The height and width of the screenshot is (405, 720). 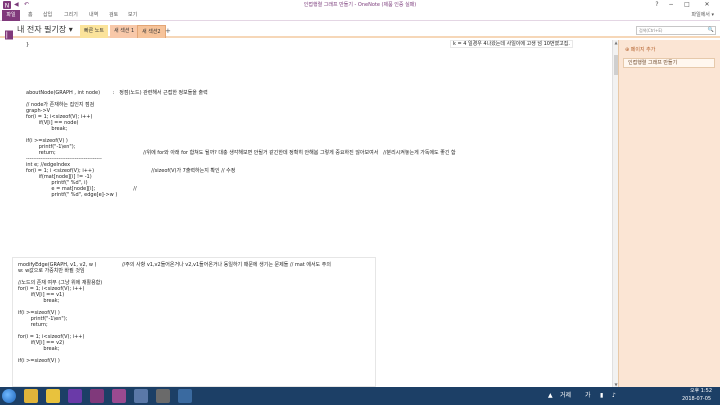 What do you see at coordinates (687, 5) in the screenshot?
I see `maximize-button: □` at bounding box center [687, 5].